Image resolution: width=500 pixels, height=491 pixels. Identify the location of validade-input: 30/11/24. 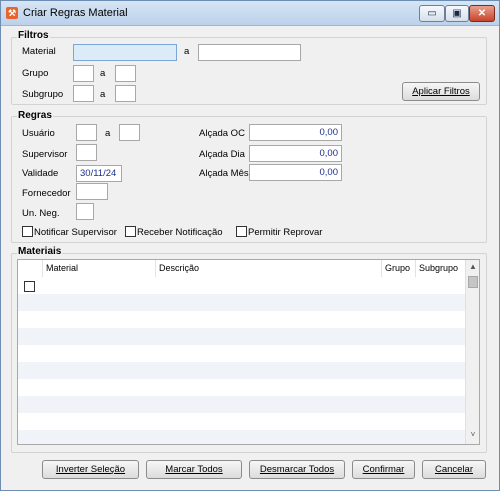
(99, 173).